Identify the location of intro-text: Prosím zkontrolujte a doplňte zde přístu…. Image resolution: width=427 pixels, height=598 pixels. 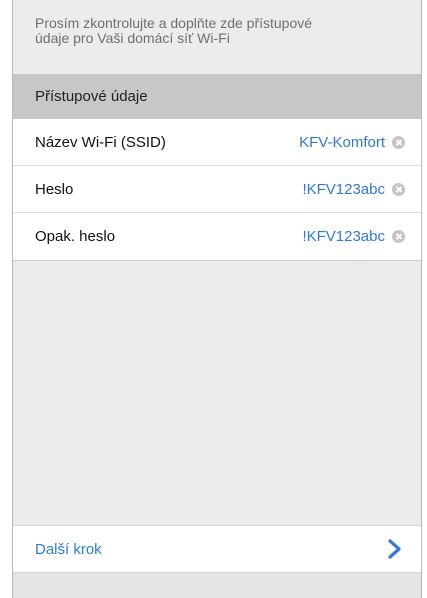
(217, 37).